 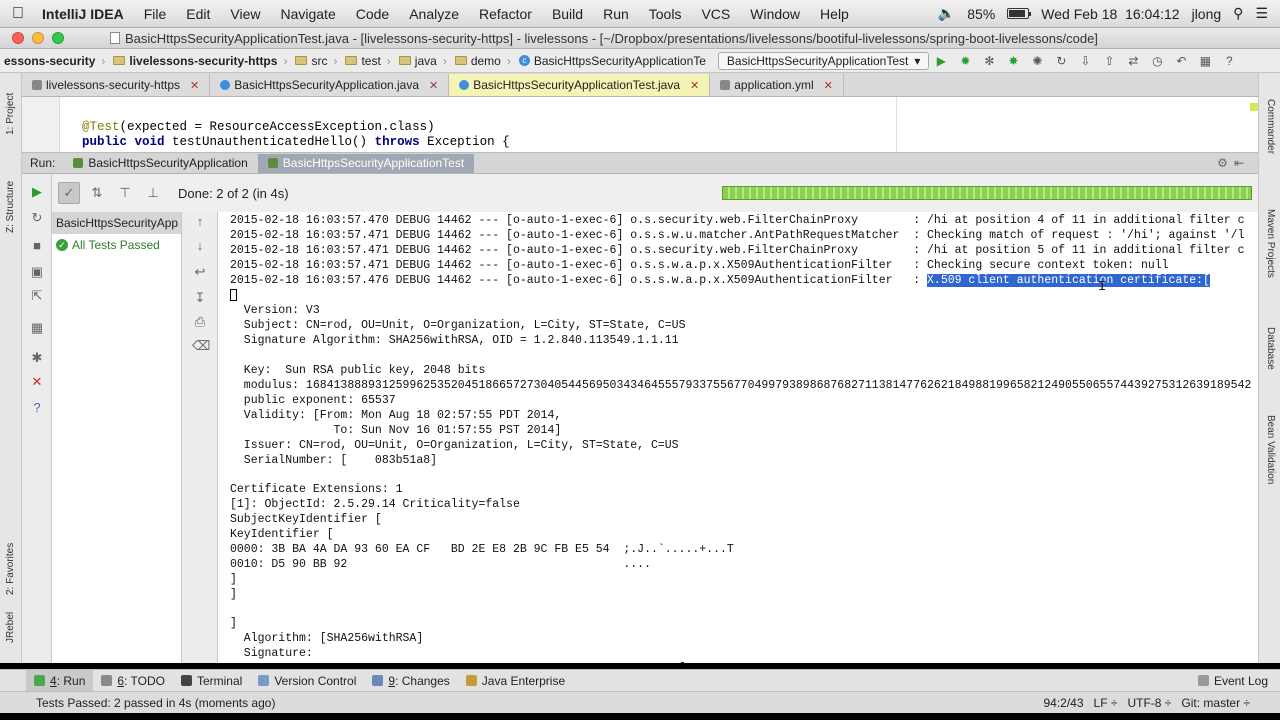 What do you see at coordinates (307, 681) in the screenshot?
I see `tool-window-version-control: Version Control` at bounding box center [307, 681].